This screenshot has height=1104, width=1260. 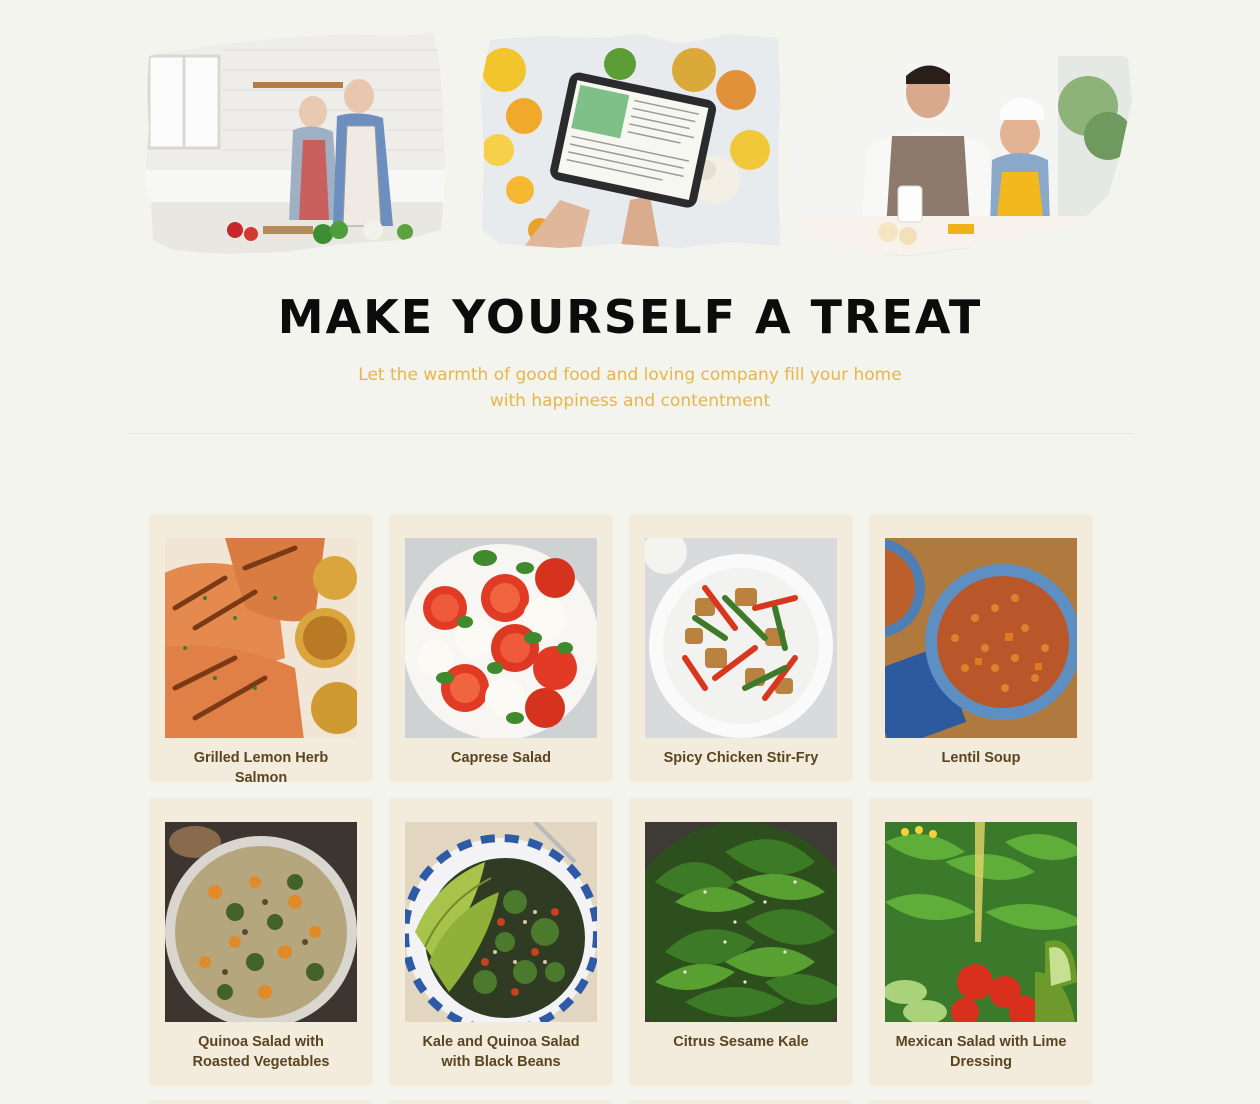 What do you see at coordinates (960, 148) in the screenshot?
I see `father-son-cooking-photo` at bounding box center [960, 148].